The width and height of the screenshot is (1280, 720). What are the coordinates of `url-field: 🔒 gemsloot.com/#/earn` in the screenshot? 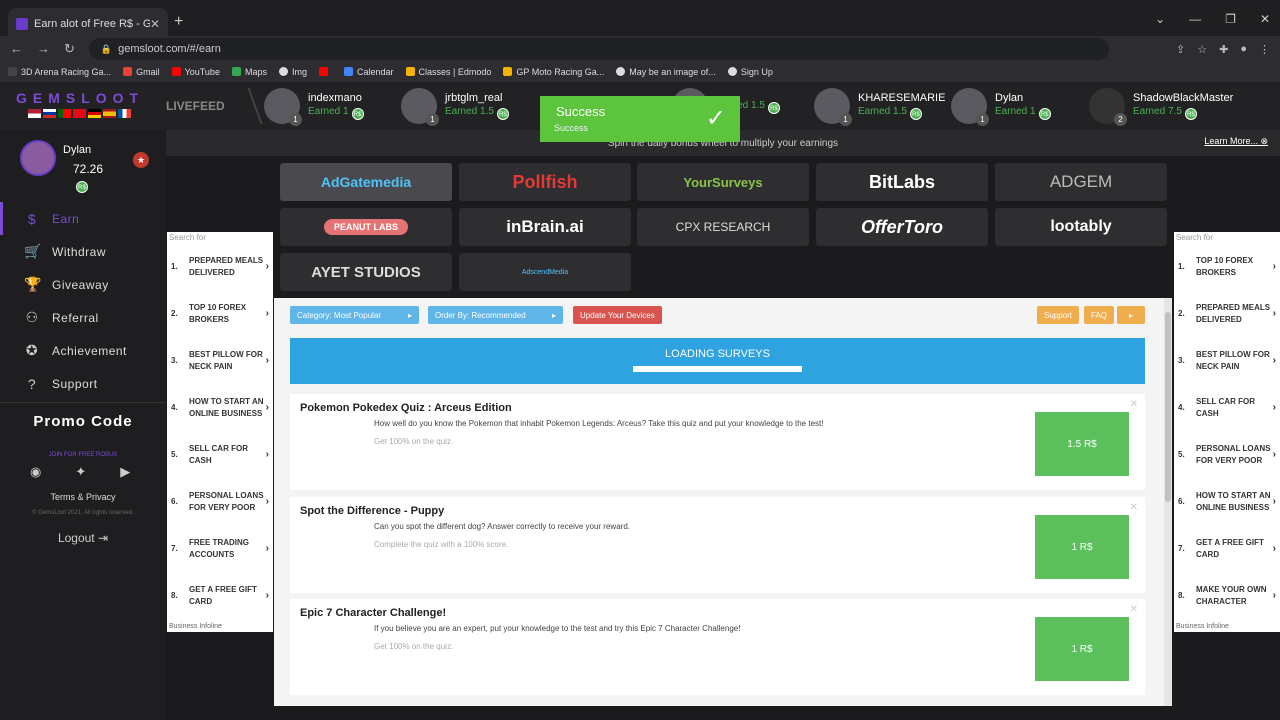 It's located at (598, 49).